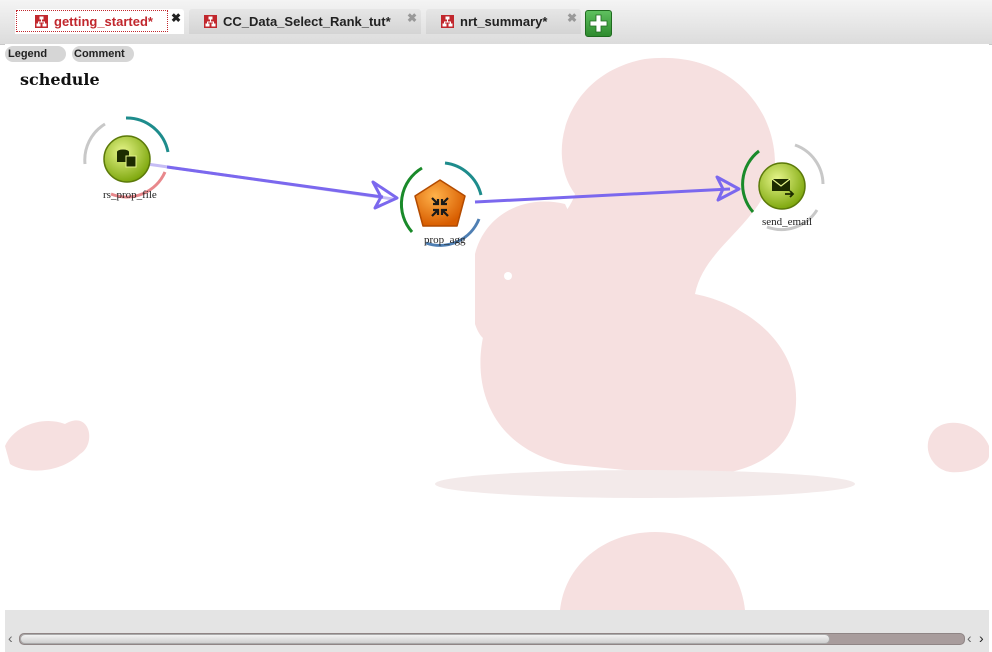  Describe the element at coordinates (425, 639) in the screenshot. I see `scrollbar-thumb` at that location.